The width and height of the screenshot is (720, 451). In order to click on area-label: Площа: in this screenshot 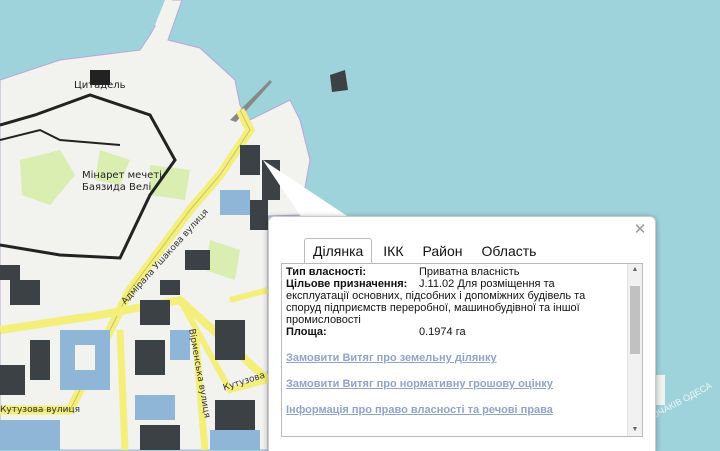, I will do `click(306, 332)`.